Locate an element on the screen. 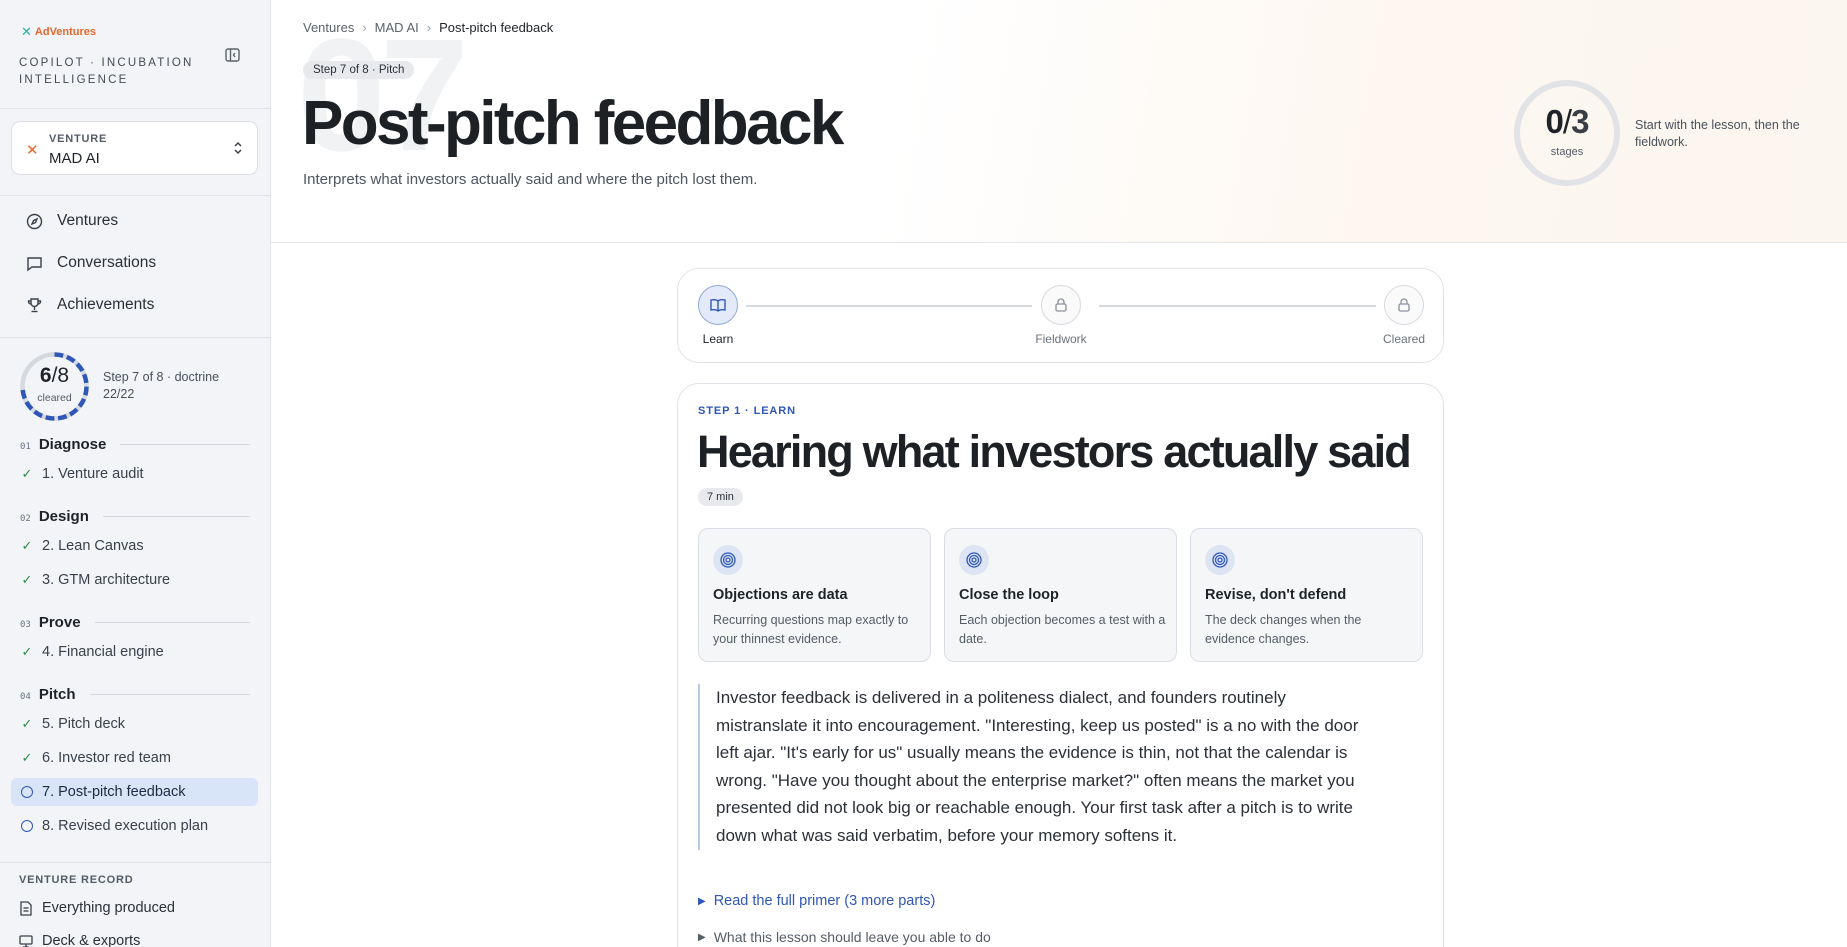 The image size is (1847, 947). section-num: 01 is located at coordinates (25, 447).